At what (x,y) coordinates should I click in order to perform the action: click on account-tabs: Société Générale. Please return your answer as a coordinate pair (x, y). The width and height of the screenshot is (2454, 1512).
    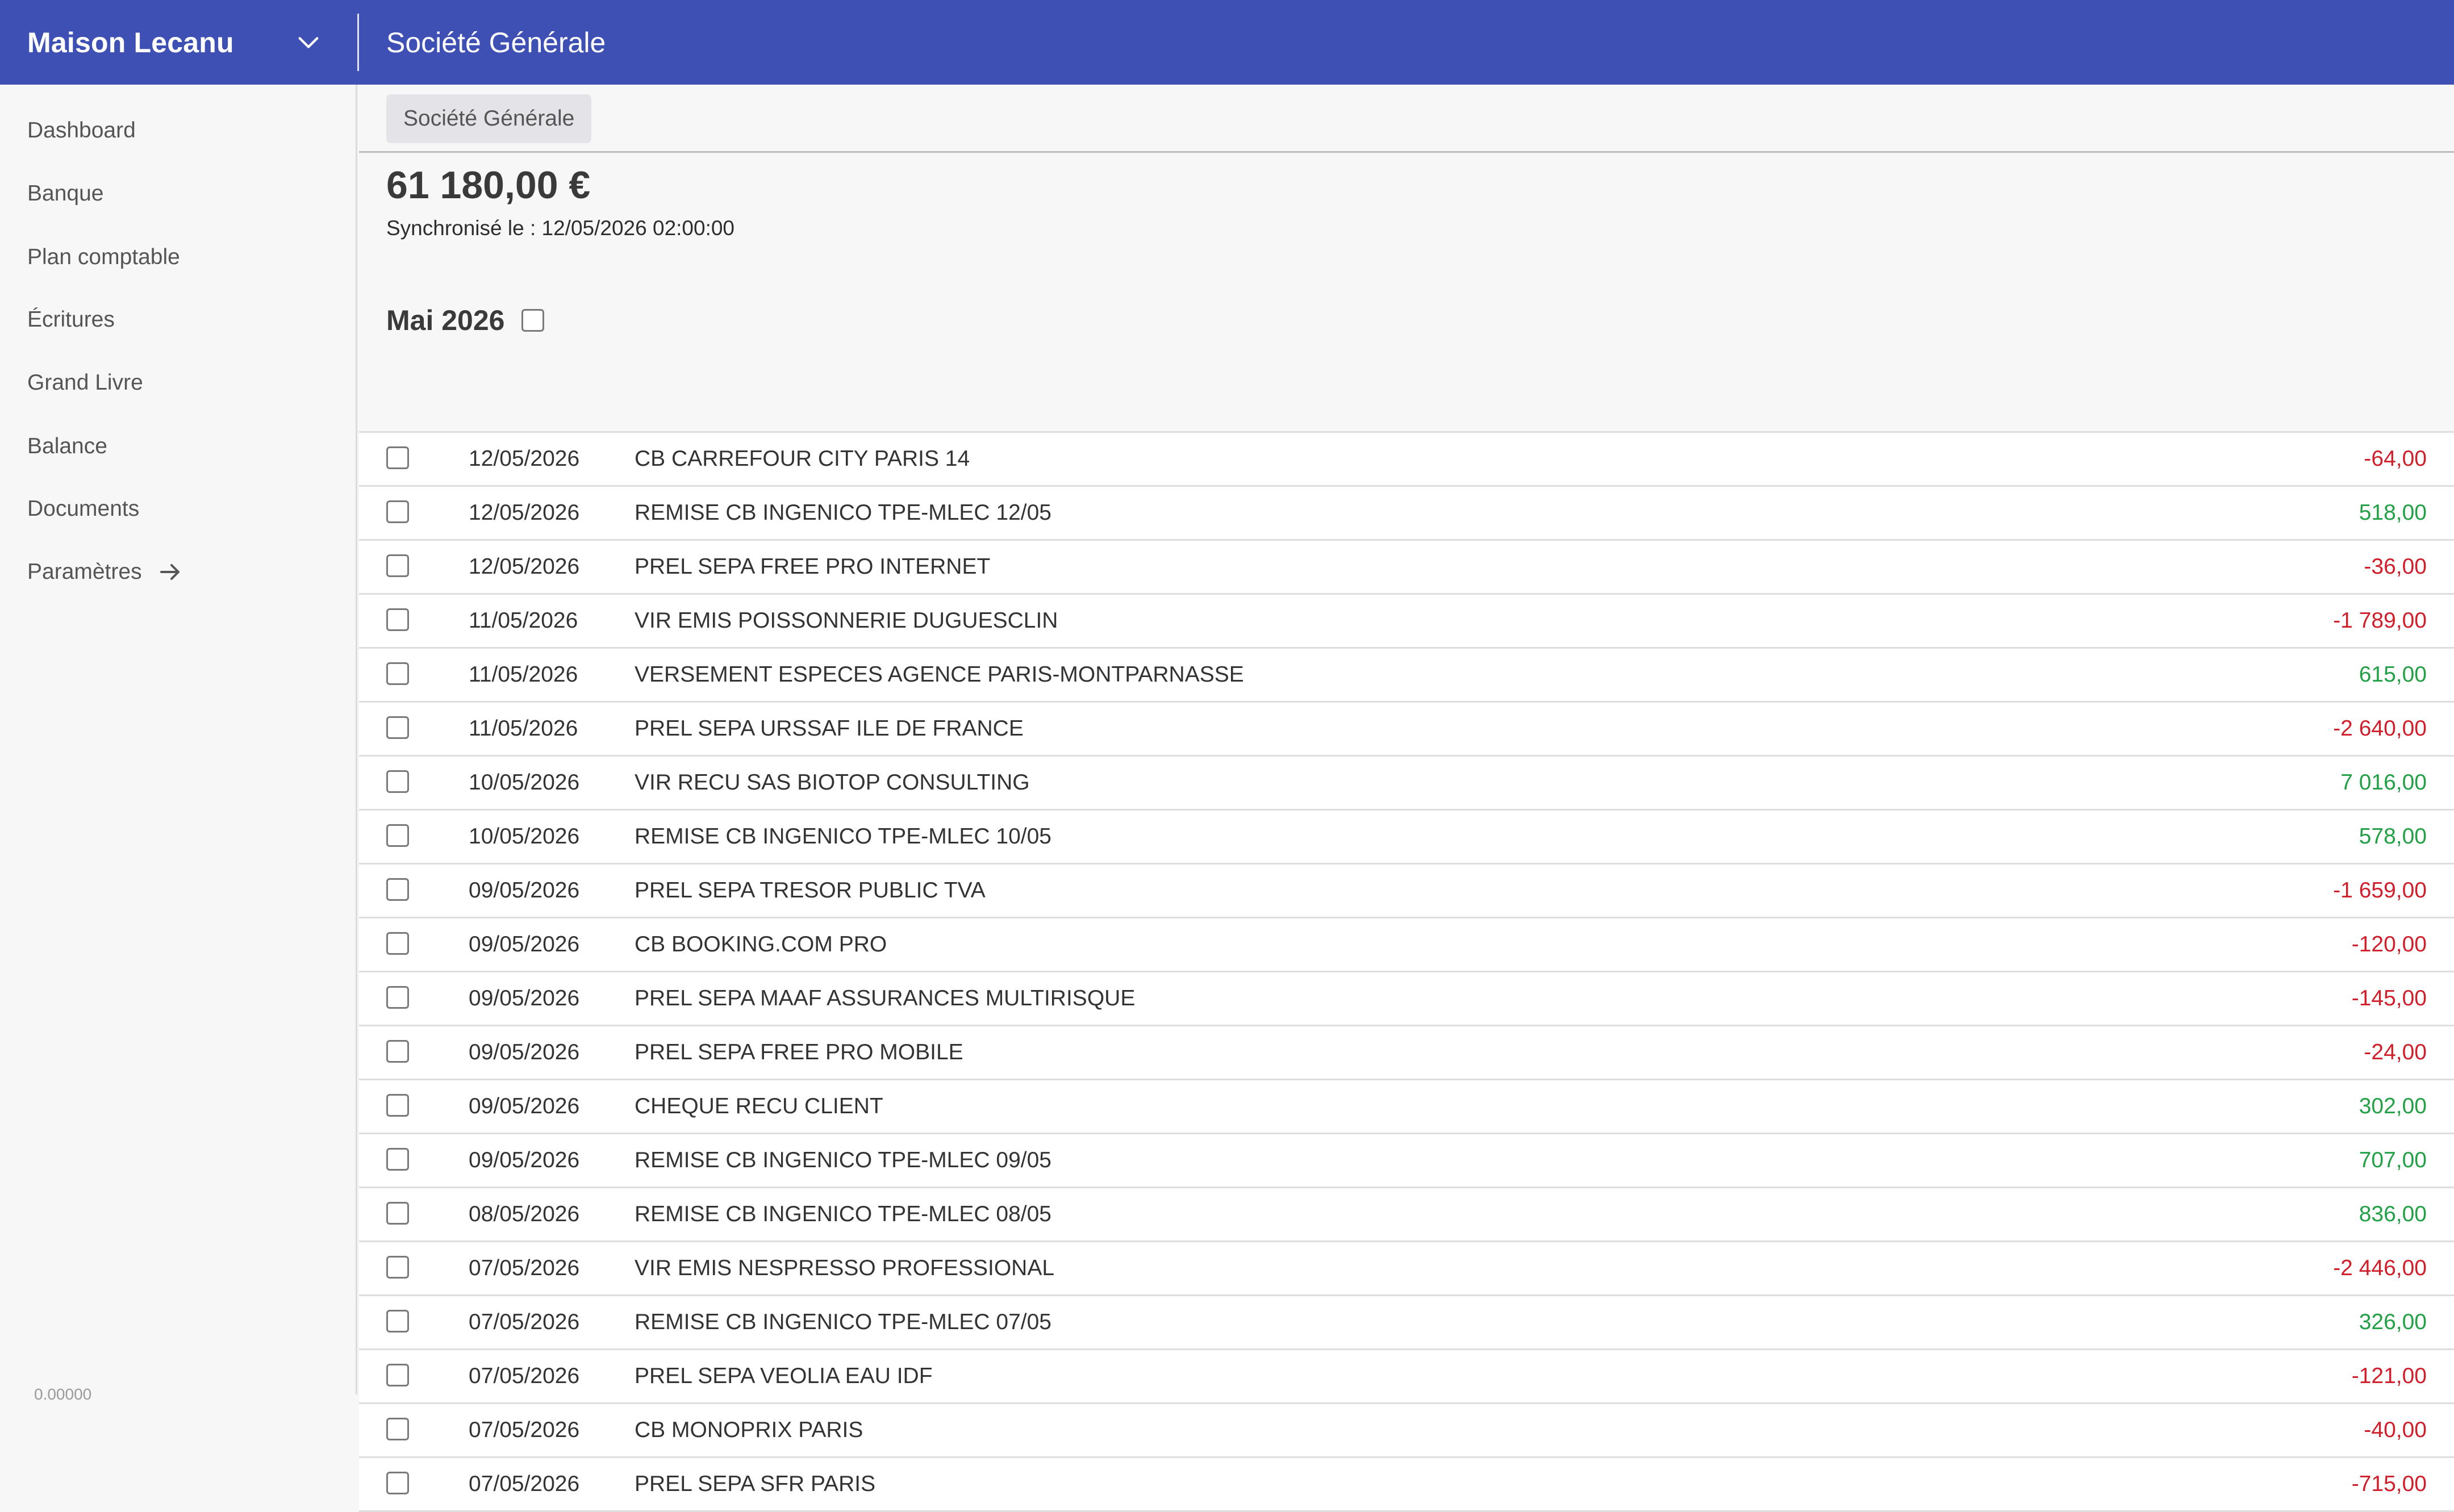
    Looking at the image, I should click on (1406, 119).